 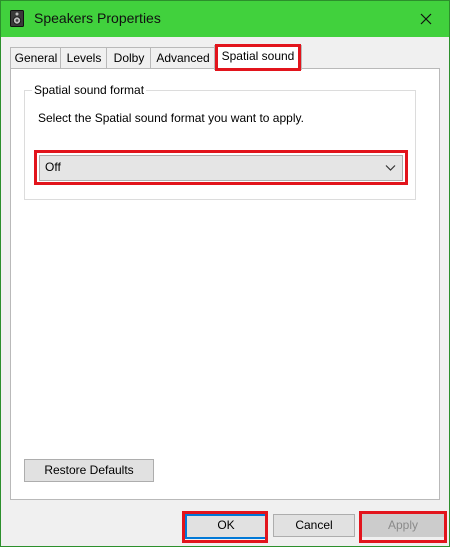 I want to click on tab-levels: Levels, so click(x=84, y=58).